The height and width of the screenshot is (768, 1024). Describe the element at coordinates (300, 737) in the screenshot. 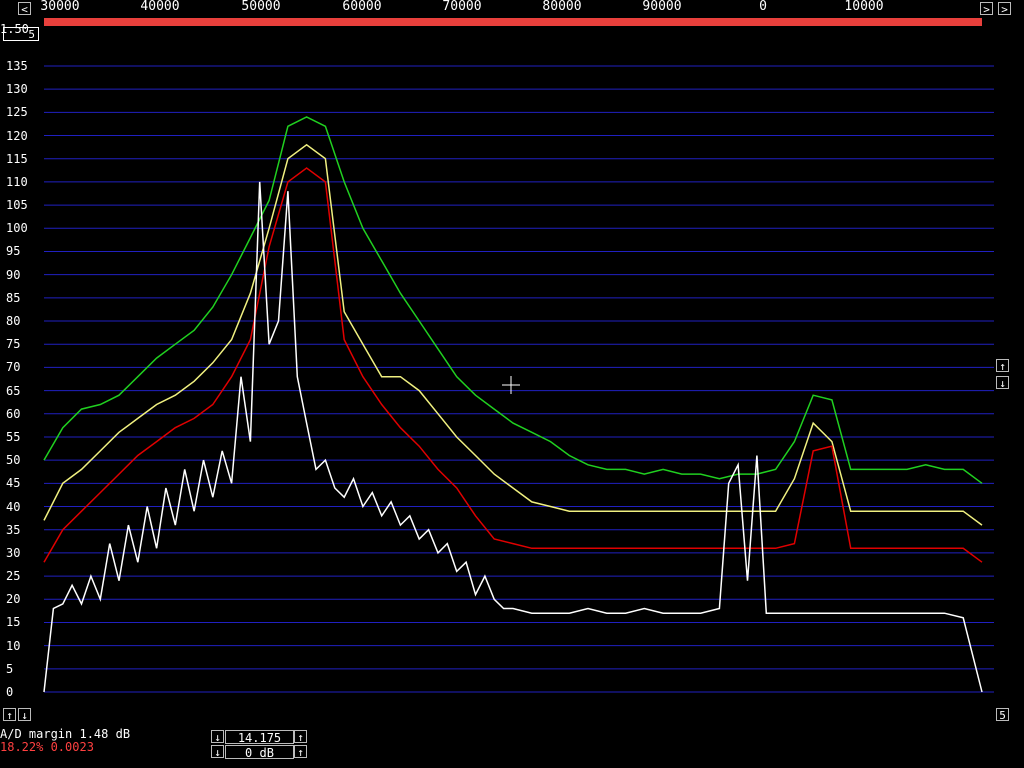

I see `freq-up-button: ↑` at that location.